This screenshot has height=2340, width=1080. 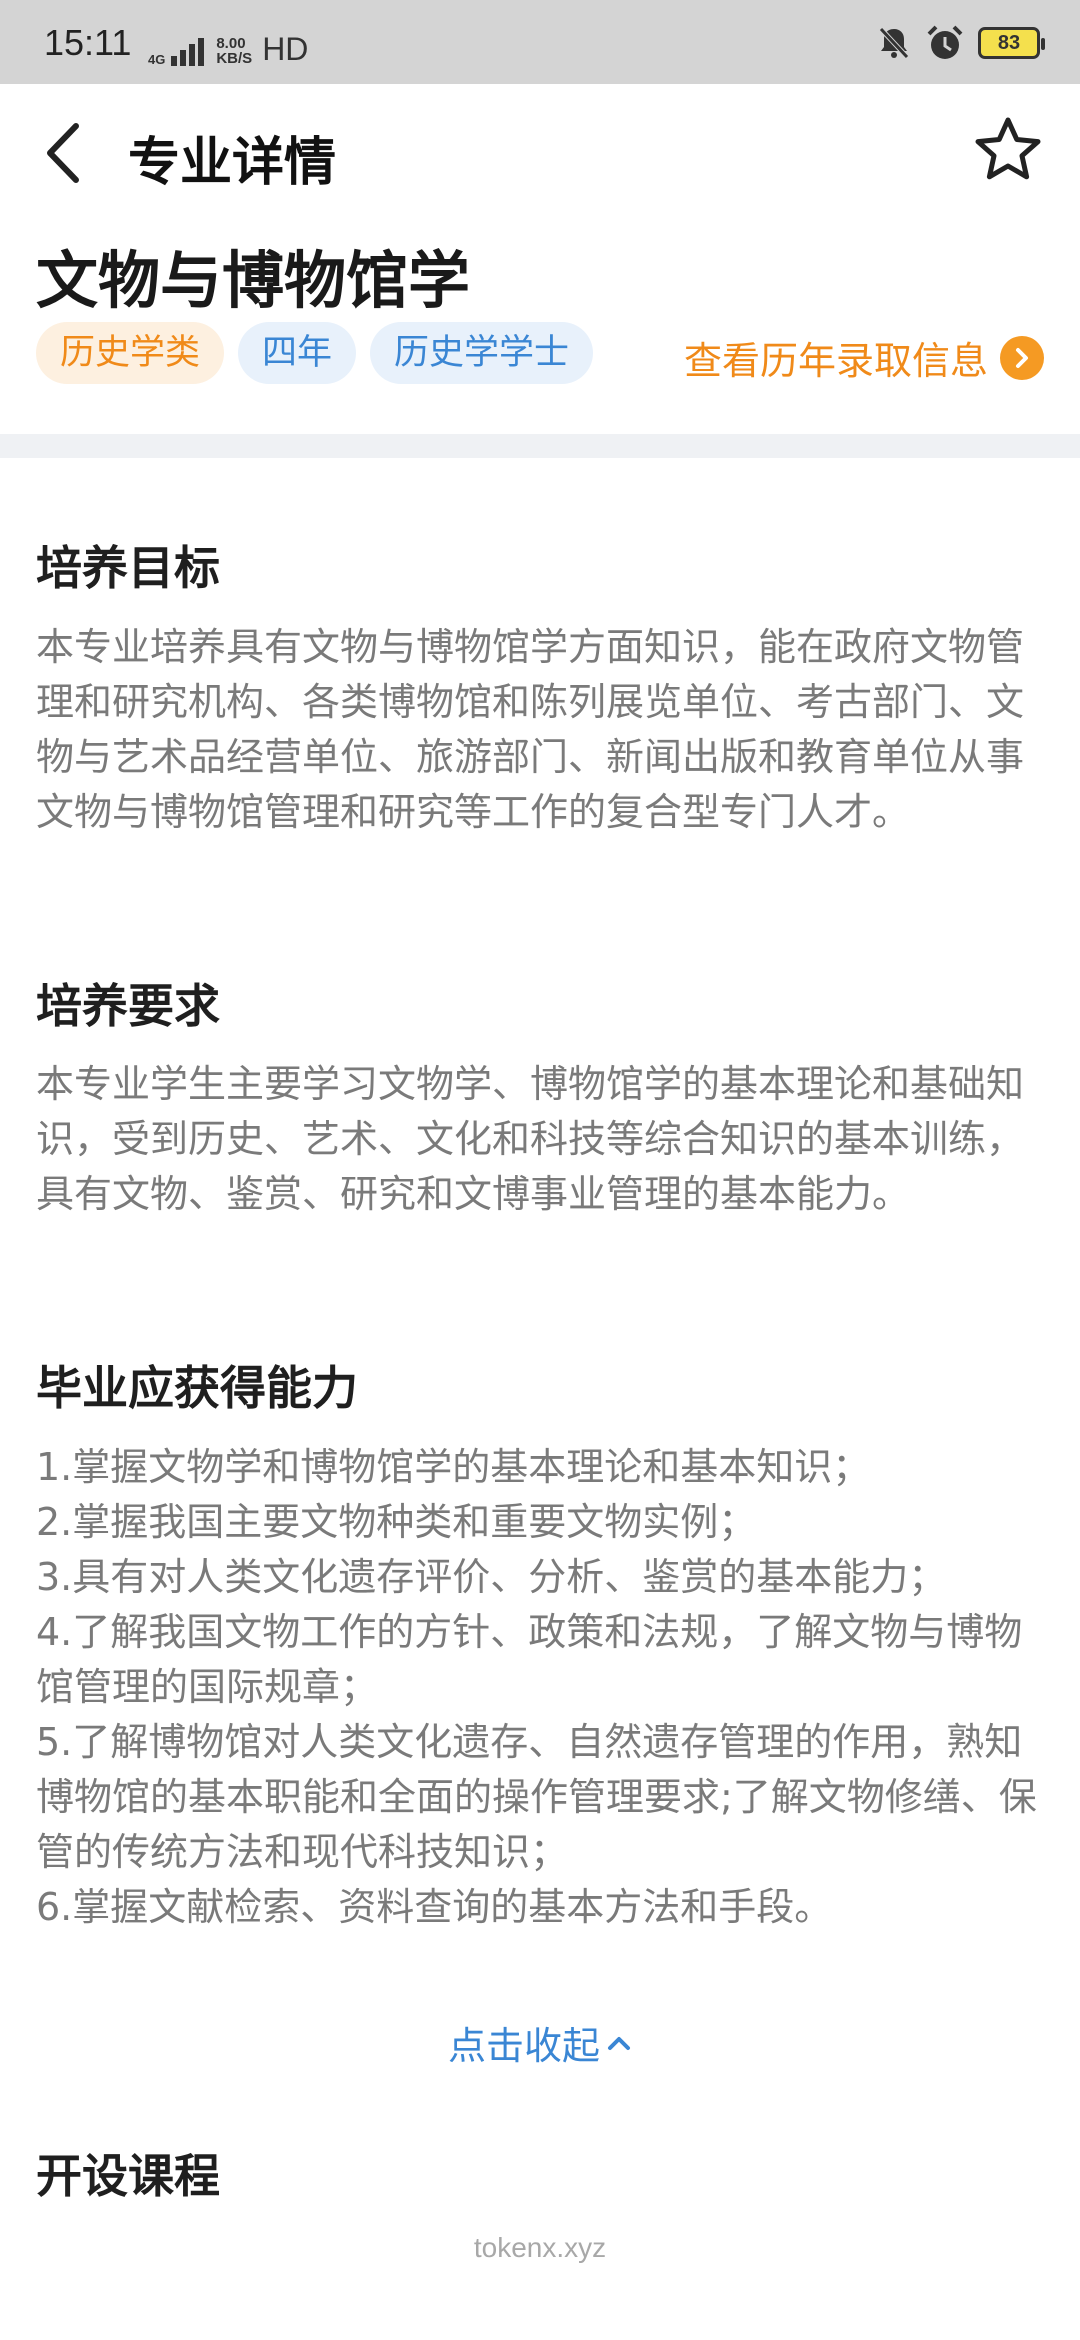 What do you see at coordinates (128, 2176) in the screenshot?
I see `section-title-courses: 开设课程` at bounding box center [128, 2176].